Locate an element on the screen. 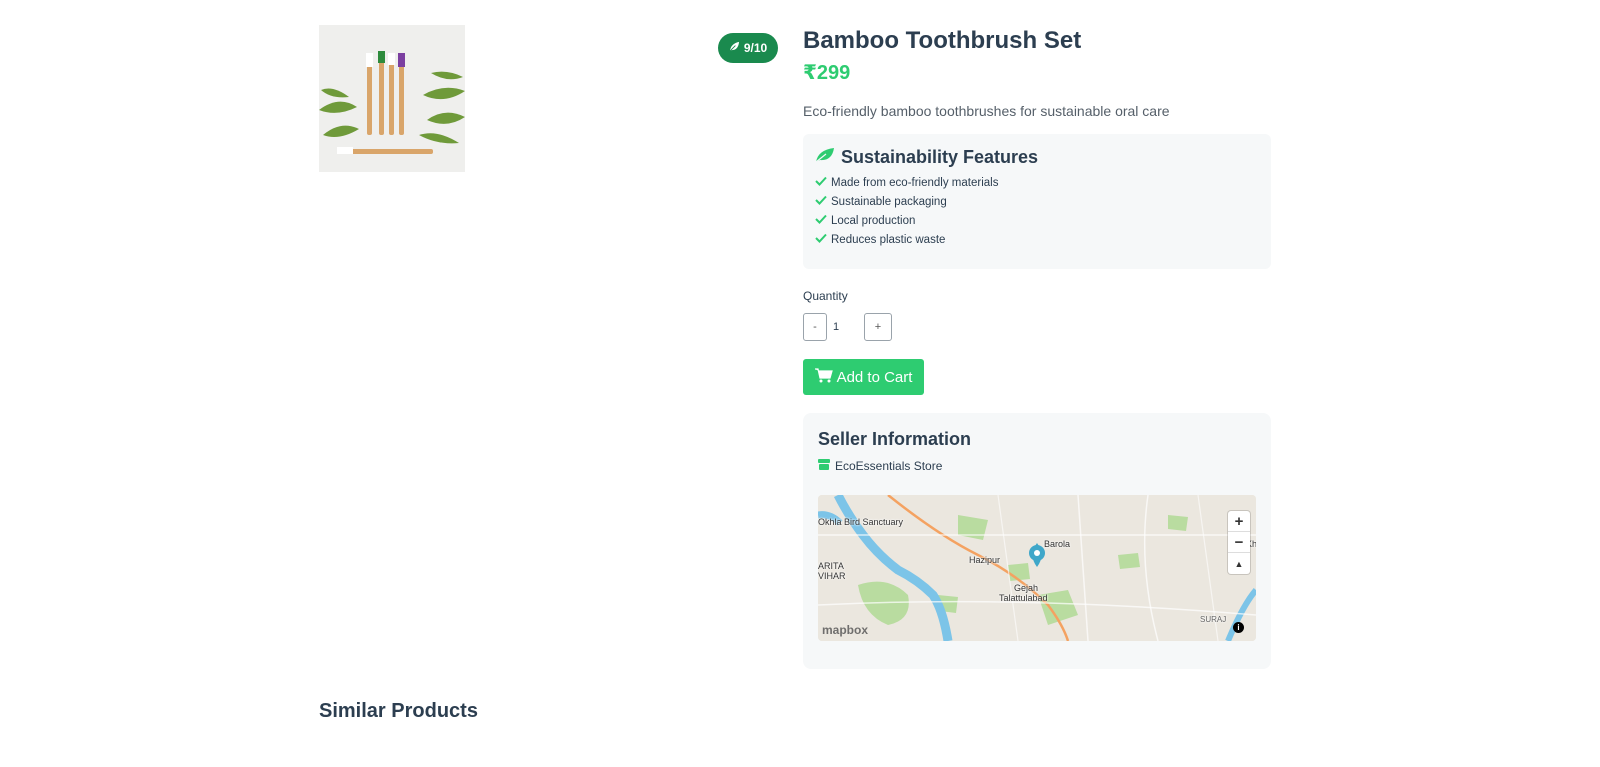  list-item: Made from eco-friendly materials is located at coordinates (1037, 183).